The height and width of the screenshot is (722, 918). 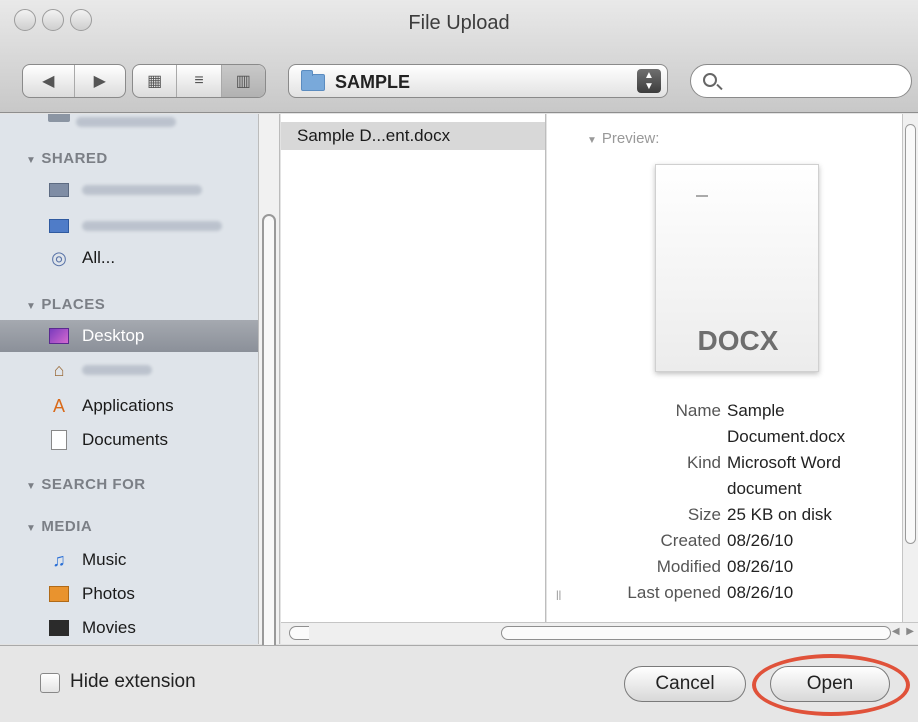 What do you see at coordinates (649, 81) in the screenshot?
I see `popup-arrows-icon: ▲ ▼` at bounding box center [649, 81].